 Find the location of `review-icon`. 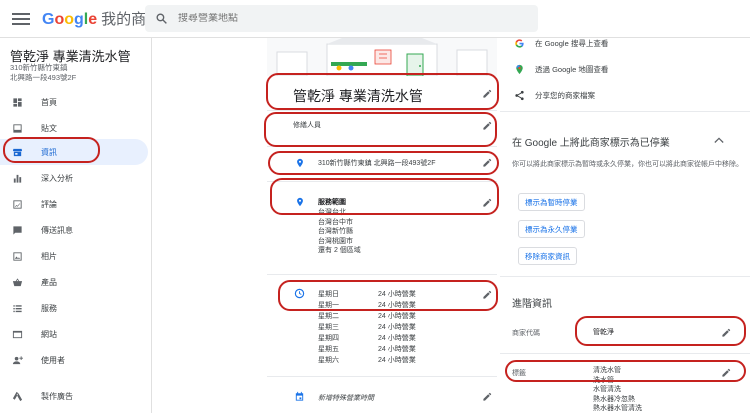

review-icon is located at coordinates (17, 204).